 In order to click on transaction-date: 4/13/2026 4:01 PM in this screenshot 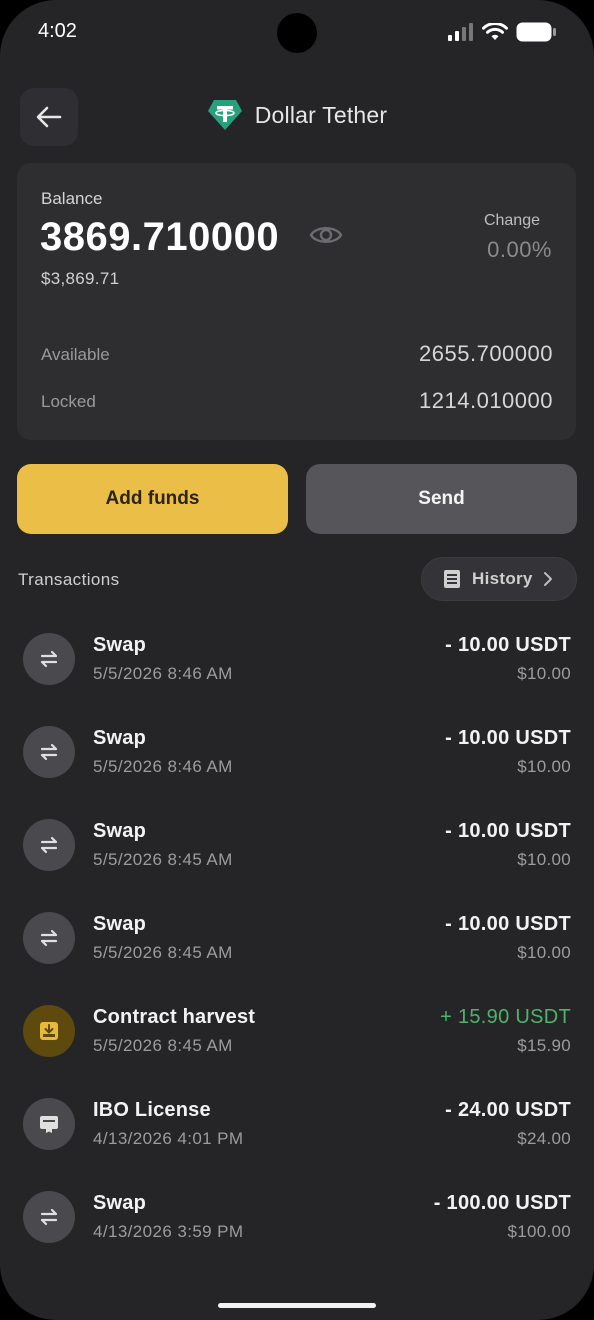, I will do `click(168, 1138)`.